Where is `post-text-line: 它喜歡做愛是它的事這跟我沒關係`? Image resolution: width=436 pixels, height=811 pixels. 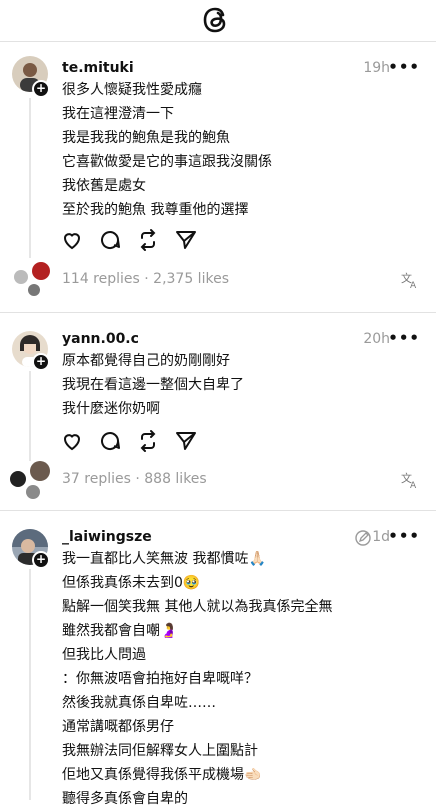
post-text-line: 它喜歡做愛是它的事這跟我沒關係 is located at coordinates (167, 162).